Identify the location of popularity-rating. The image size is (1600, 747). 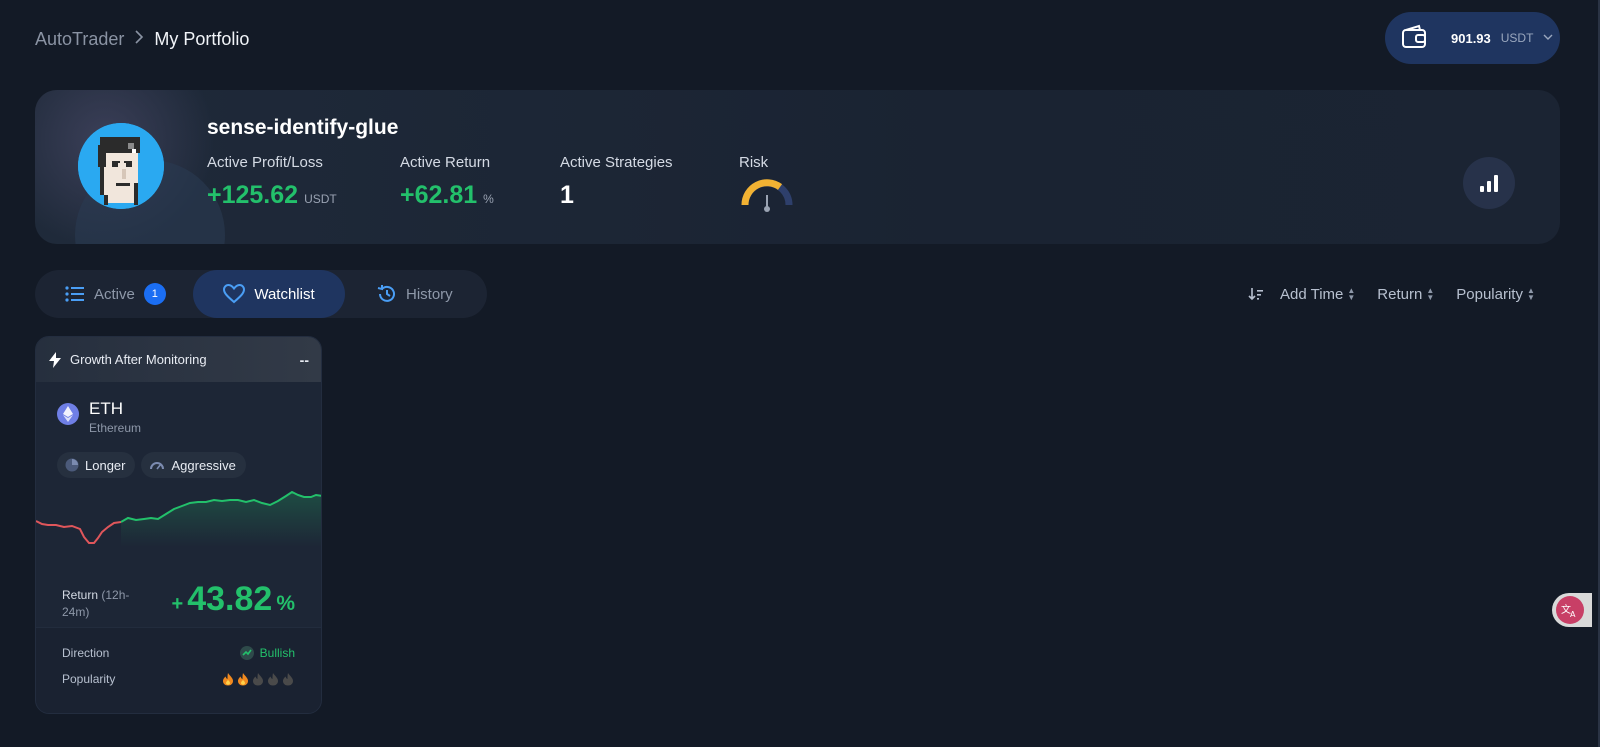
(258, 679).